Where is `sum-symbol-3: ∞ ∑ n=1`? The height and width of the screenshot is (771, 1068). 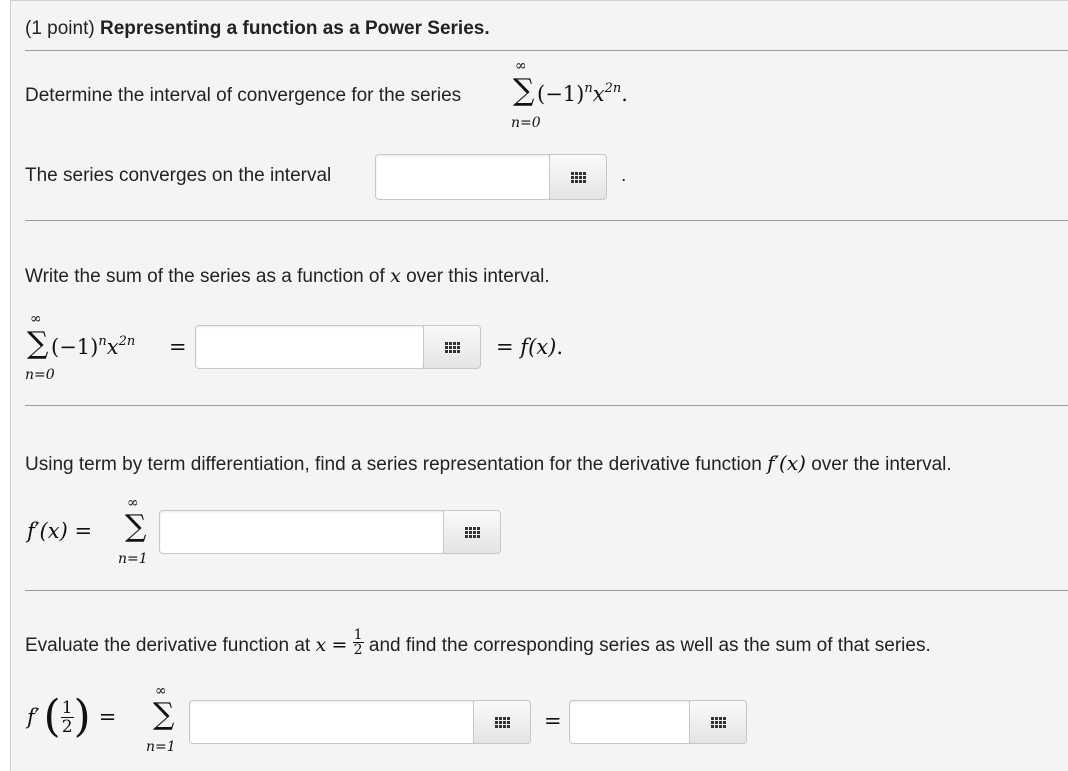
sum-symbol-3: ∞ ∑ n=1 is located at coordinates (137, 532).